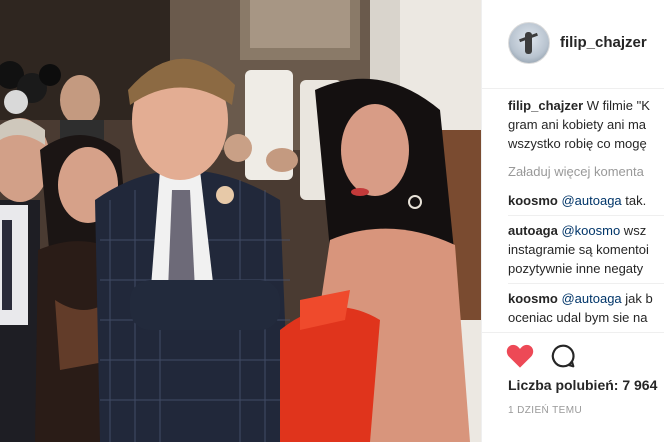 The height and width of the screenshot is (442, 664). I want to click on post-header: filip_chajzer, so click(573, 44).